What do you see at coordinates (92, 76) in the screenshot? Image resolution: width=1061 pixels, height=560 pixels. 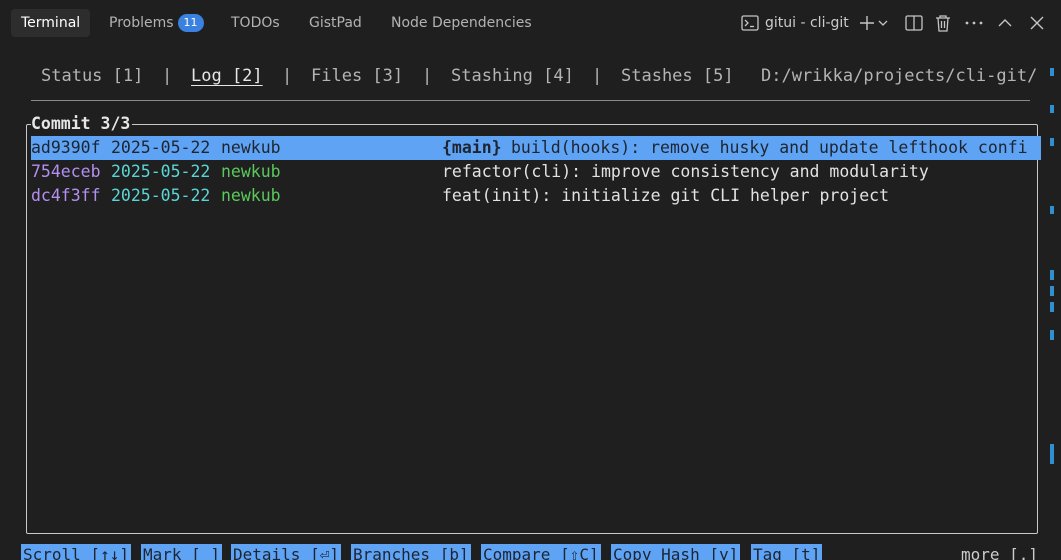 I see `nav-status: Status [1]` at bounding box center [92, 76].